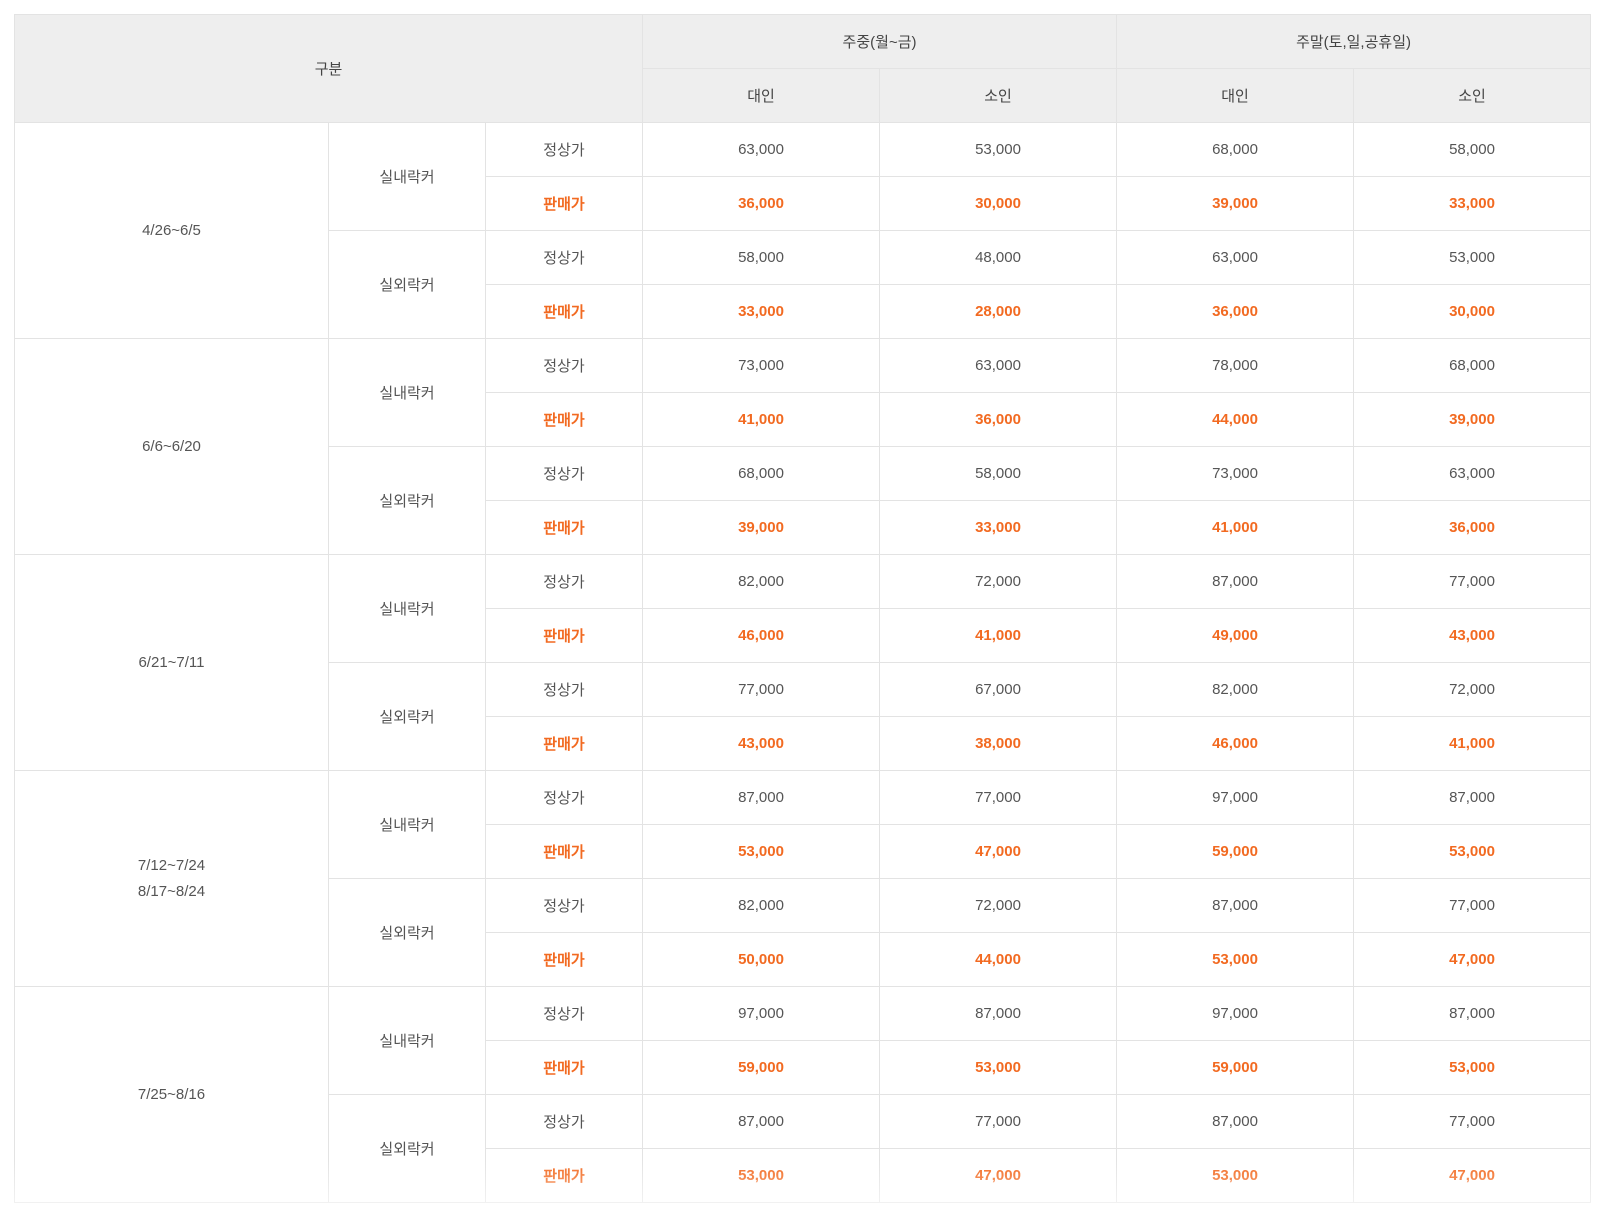 This screenshot has height=1224, width=1600. What do you see at coordinates (761, 365) in the screenshot?
I see `weekday-adult-regular-price: 73,000` at bounding box center [761, 365].